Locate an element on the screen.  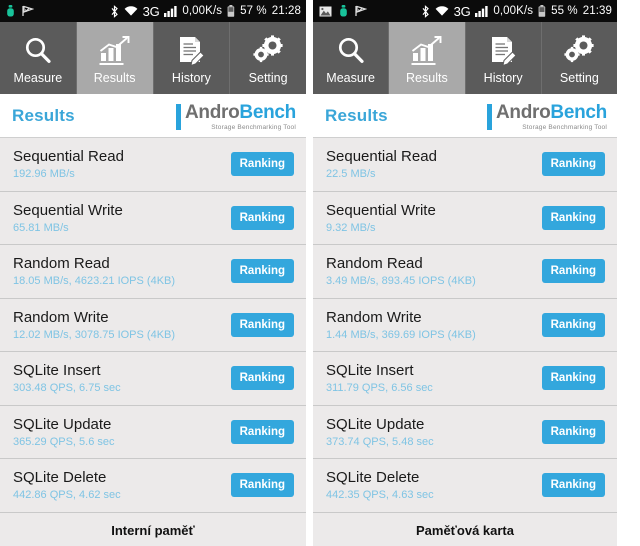
right-margin is located at coordinates (628, 273).